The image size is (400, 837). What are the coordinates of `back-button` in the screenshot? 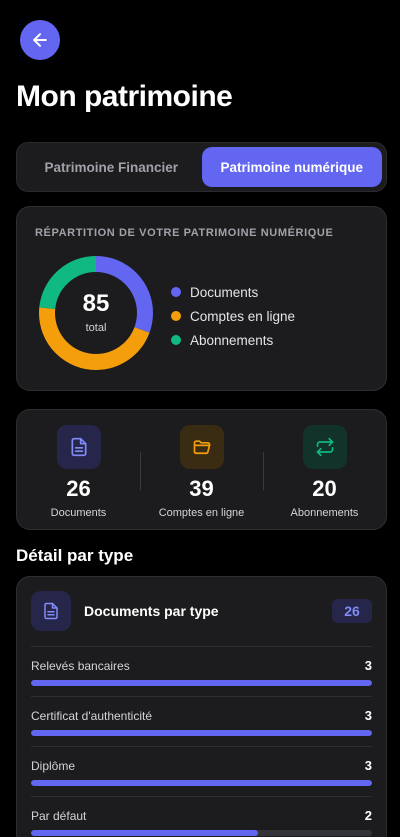 It's located at (40, 40).